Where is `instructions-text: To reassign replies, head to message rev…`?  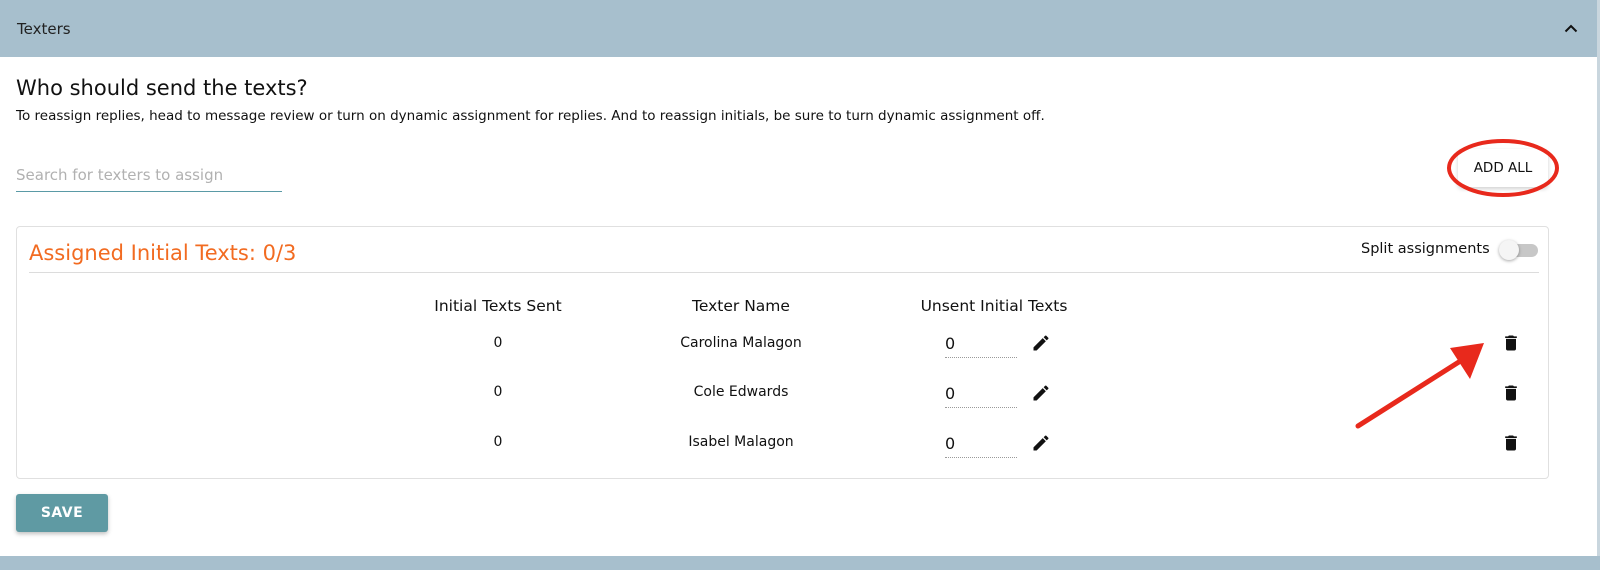 instructions-text: To reassign replies, head to message rev… is located at coordinates (530, 116).